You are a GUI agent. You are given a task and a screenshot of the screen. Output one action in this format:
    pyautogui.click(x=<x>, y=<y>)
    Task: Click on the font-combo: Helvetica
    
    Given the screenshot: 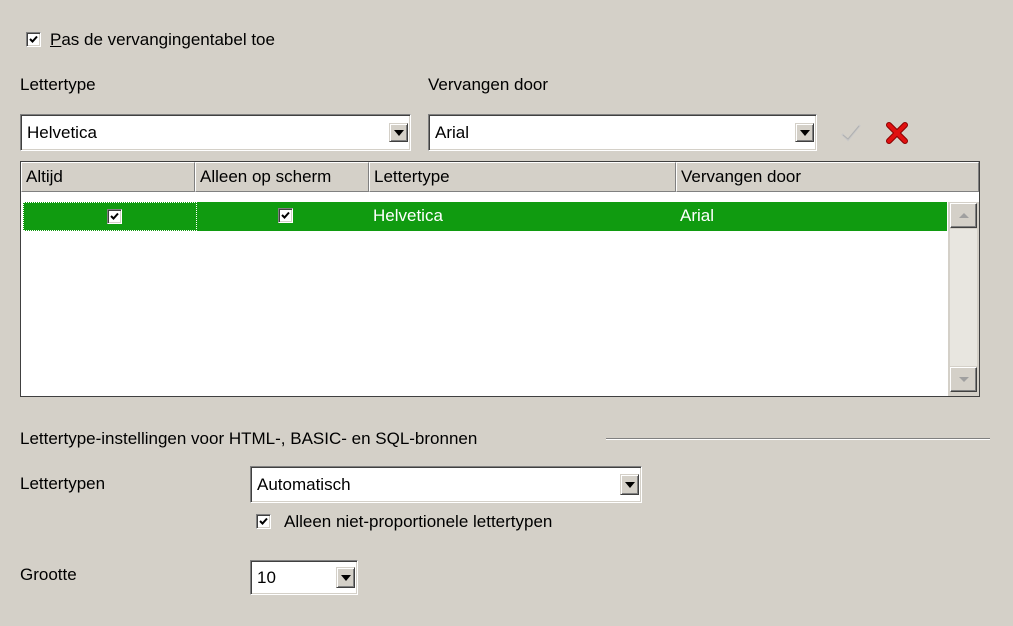 What is the action you would take?
    pyautogui.click(x=215, y=132)
    